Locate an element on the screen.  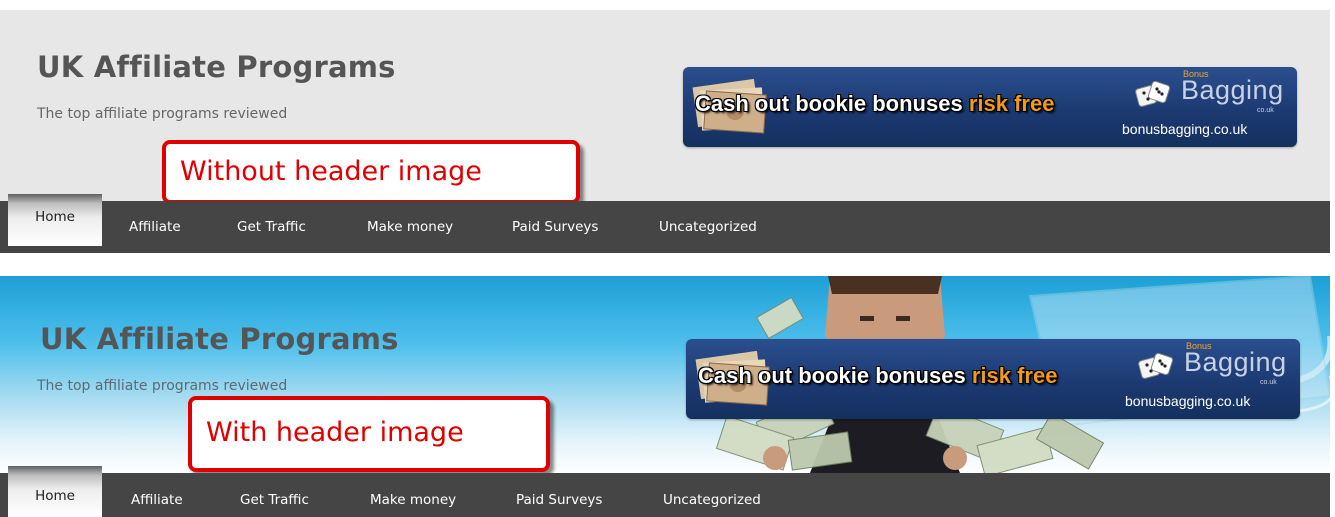
annotation-callout: Without header image is located at coordinates (371, 172).